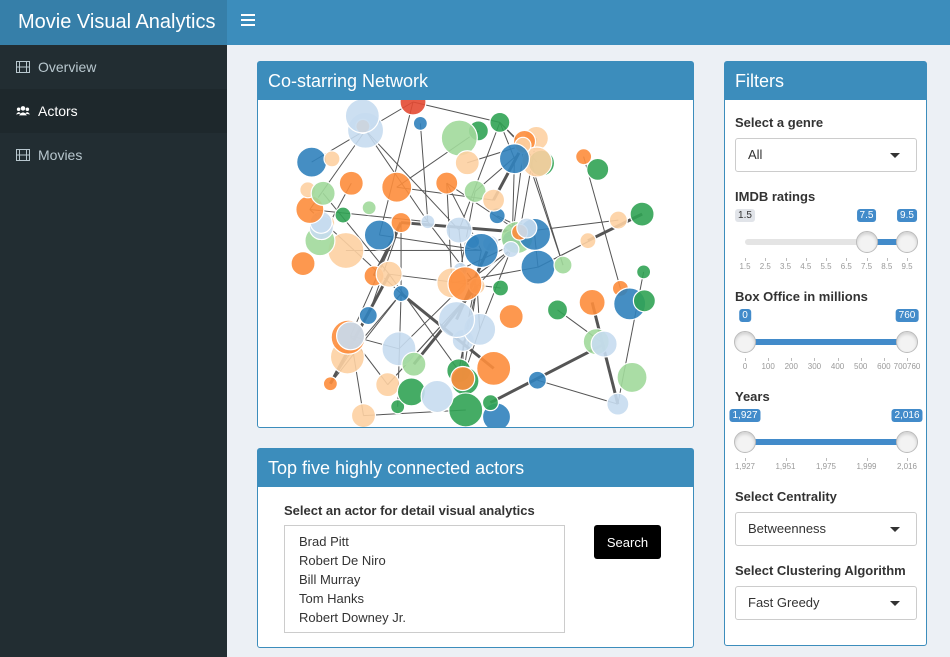  I want to click on actor-option: Robert Downey Jr., so click(424, 617).